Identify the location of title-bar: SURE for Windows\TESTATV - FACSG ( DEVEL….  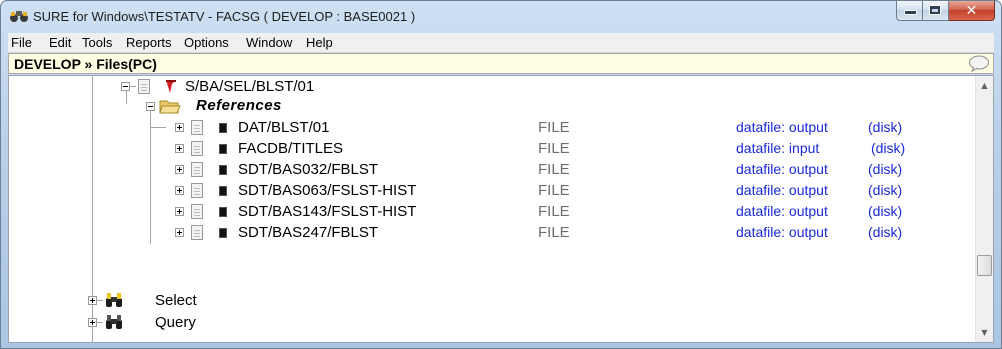
(501, 17).